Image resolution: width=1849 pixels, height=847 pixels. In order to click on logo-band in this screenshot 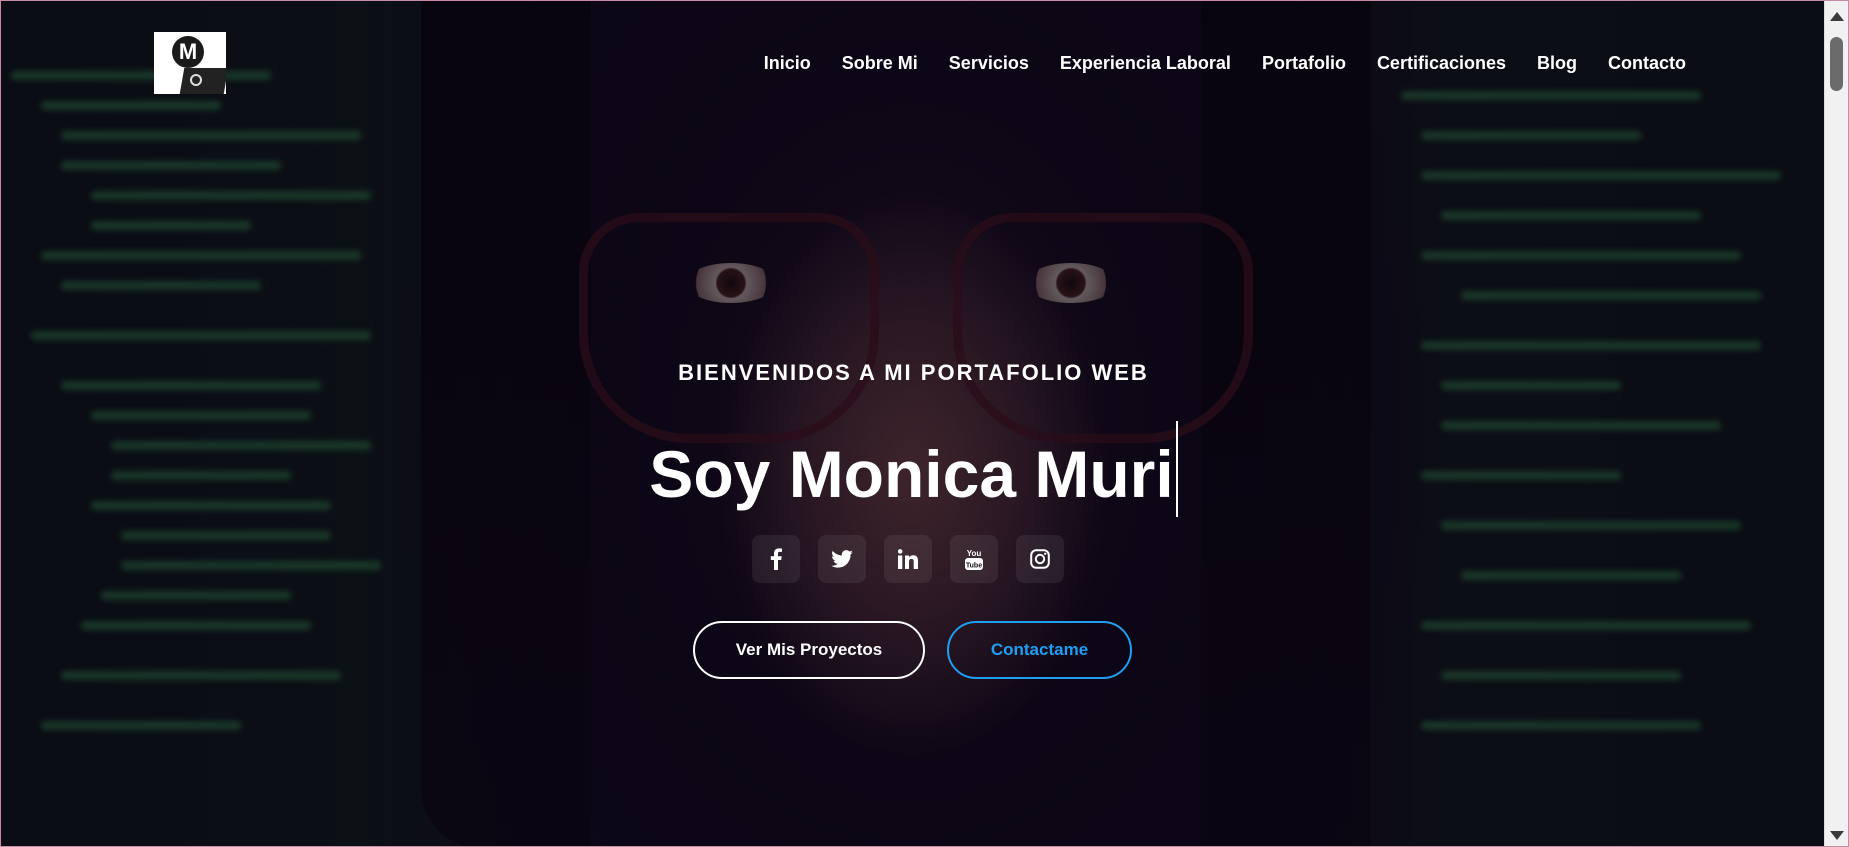, I will do `click(202, 81)`.